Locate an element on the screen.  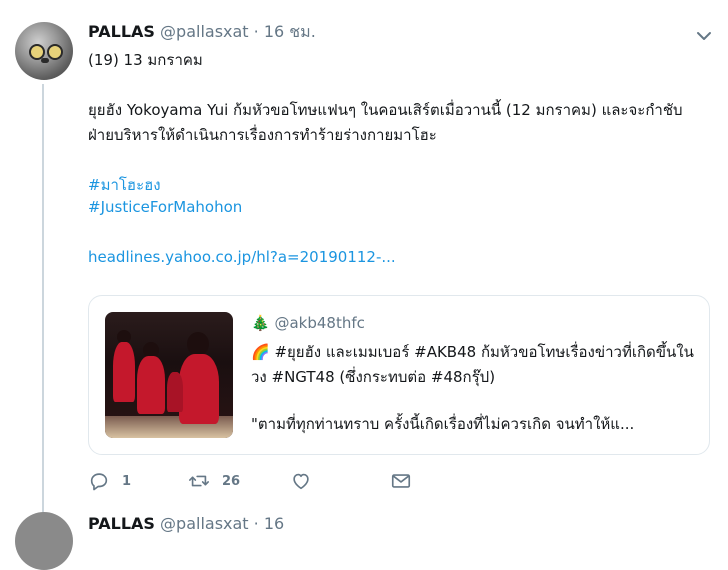
avatar-eye-right is located at coordinates (55, 52).